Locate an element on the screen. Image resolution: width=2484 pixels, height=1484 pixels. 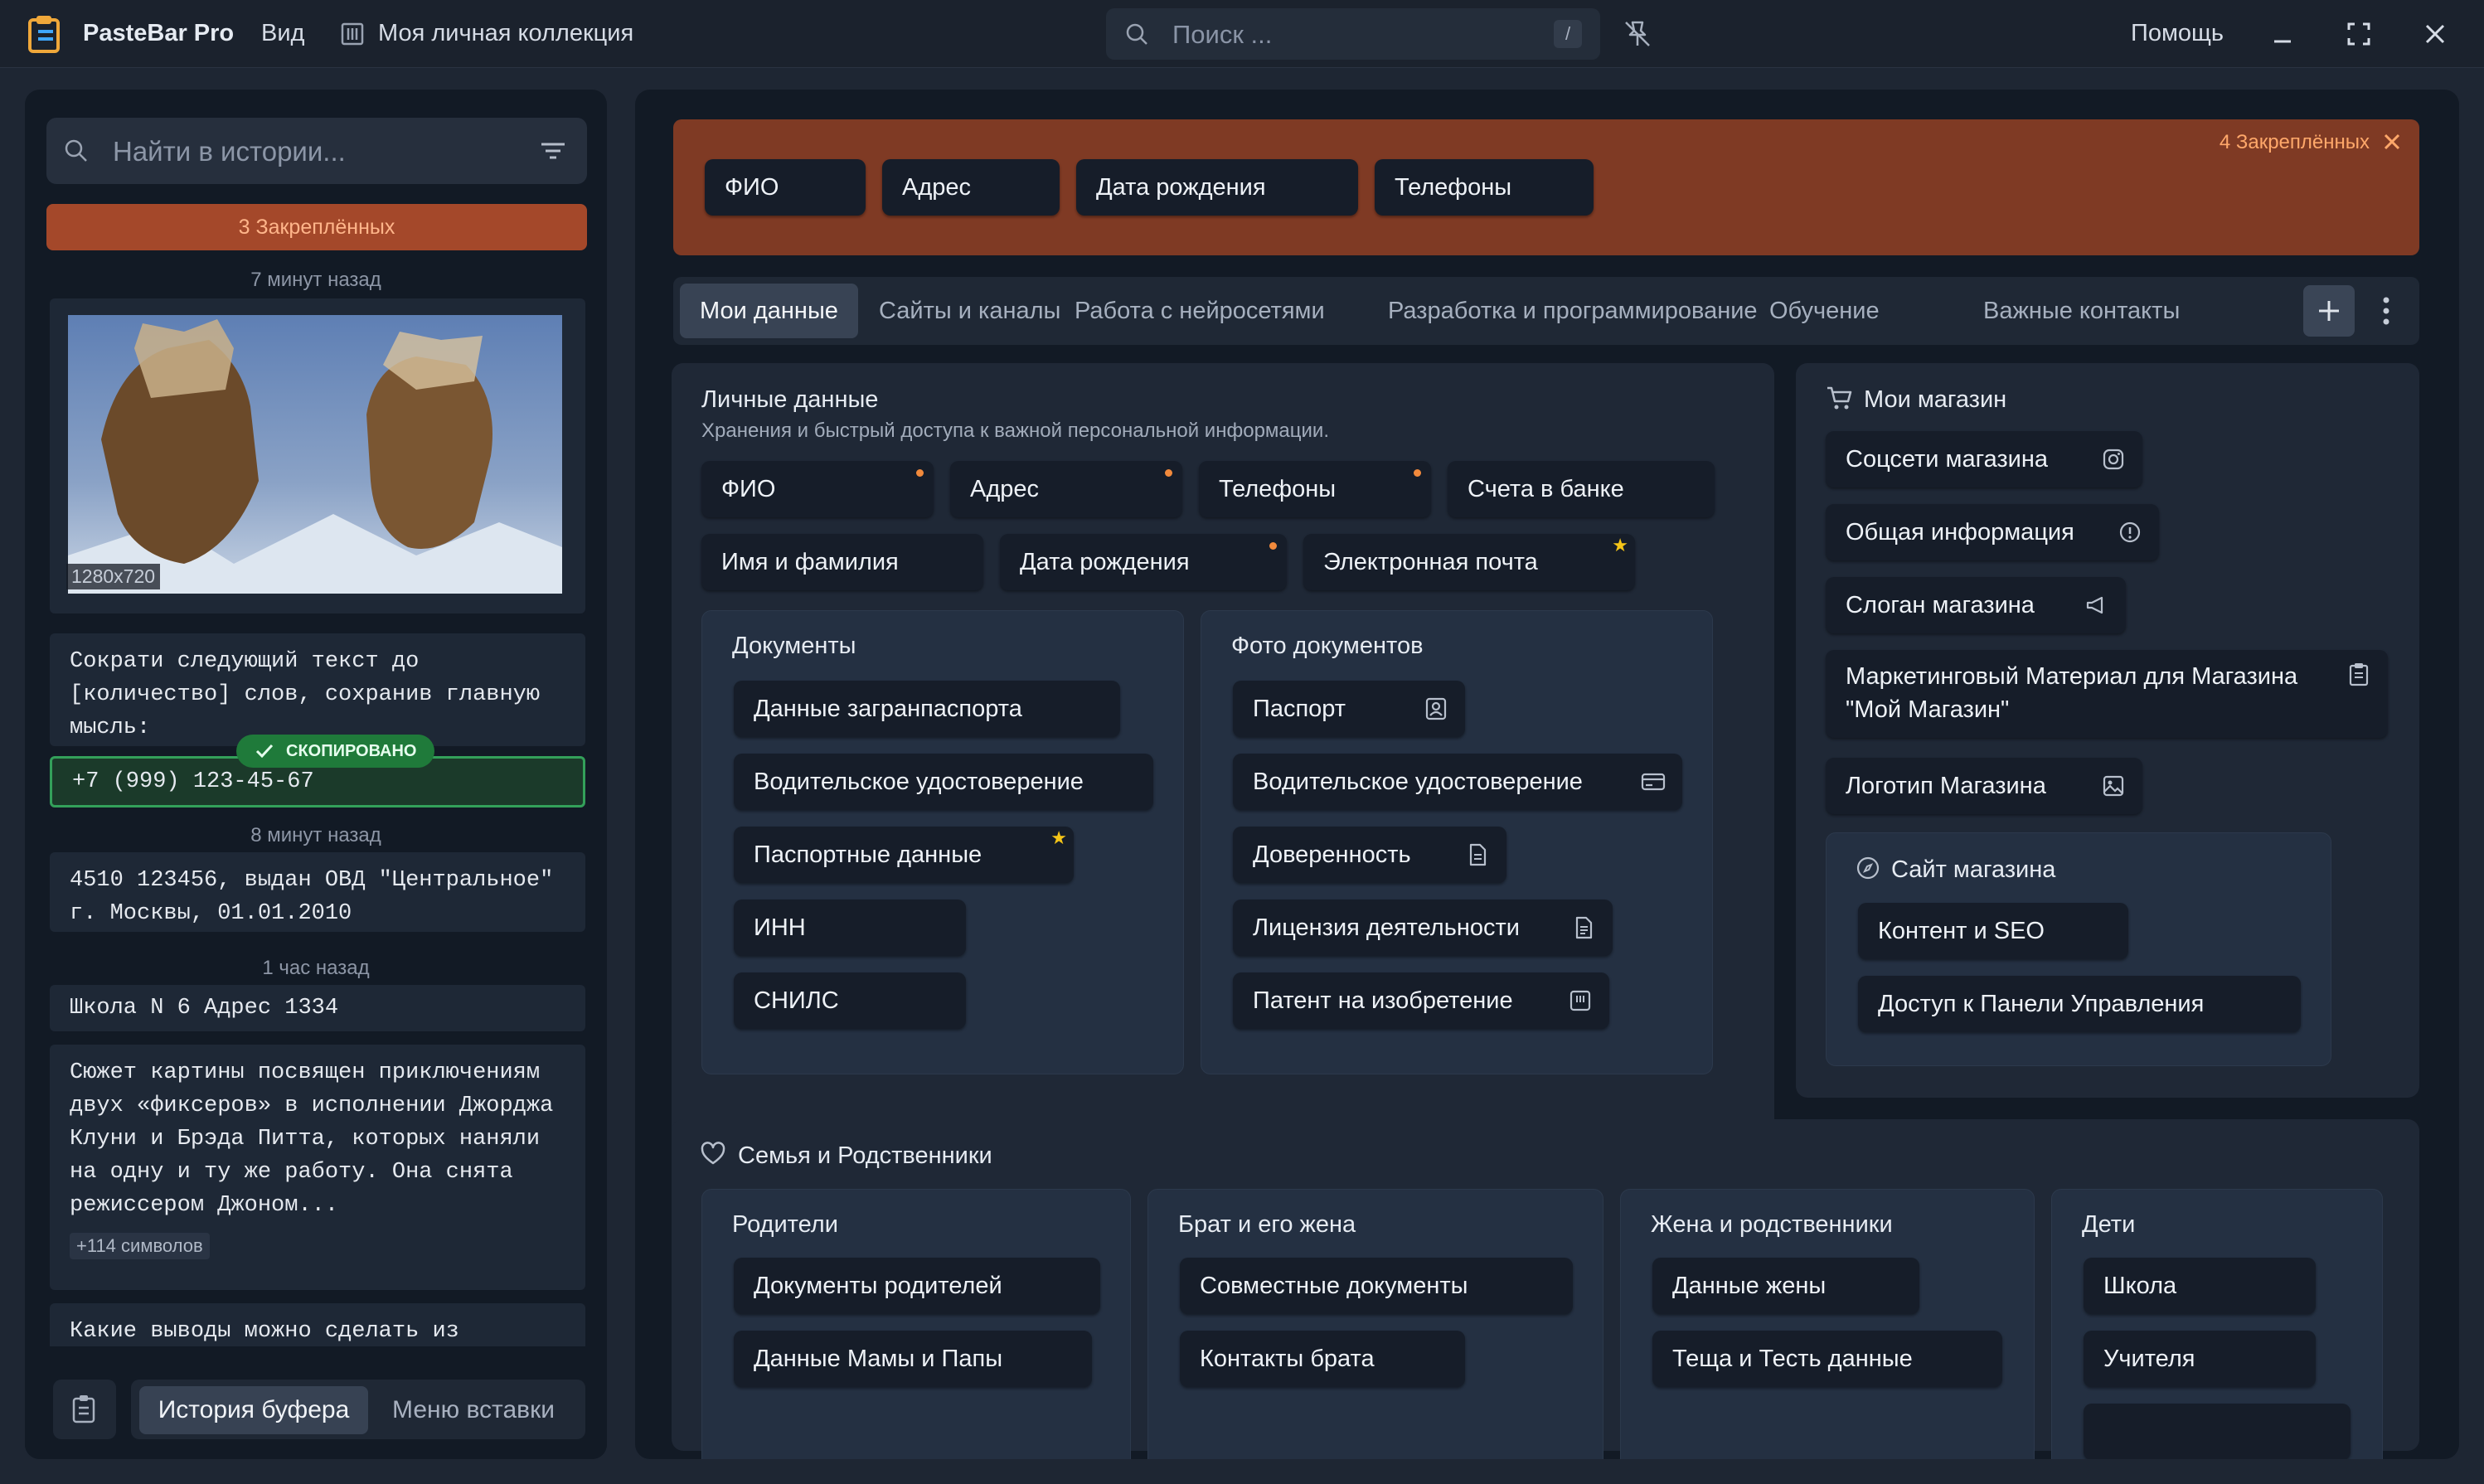
clip-item: ФИО is located at coordinates (817, 489).